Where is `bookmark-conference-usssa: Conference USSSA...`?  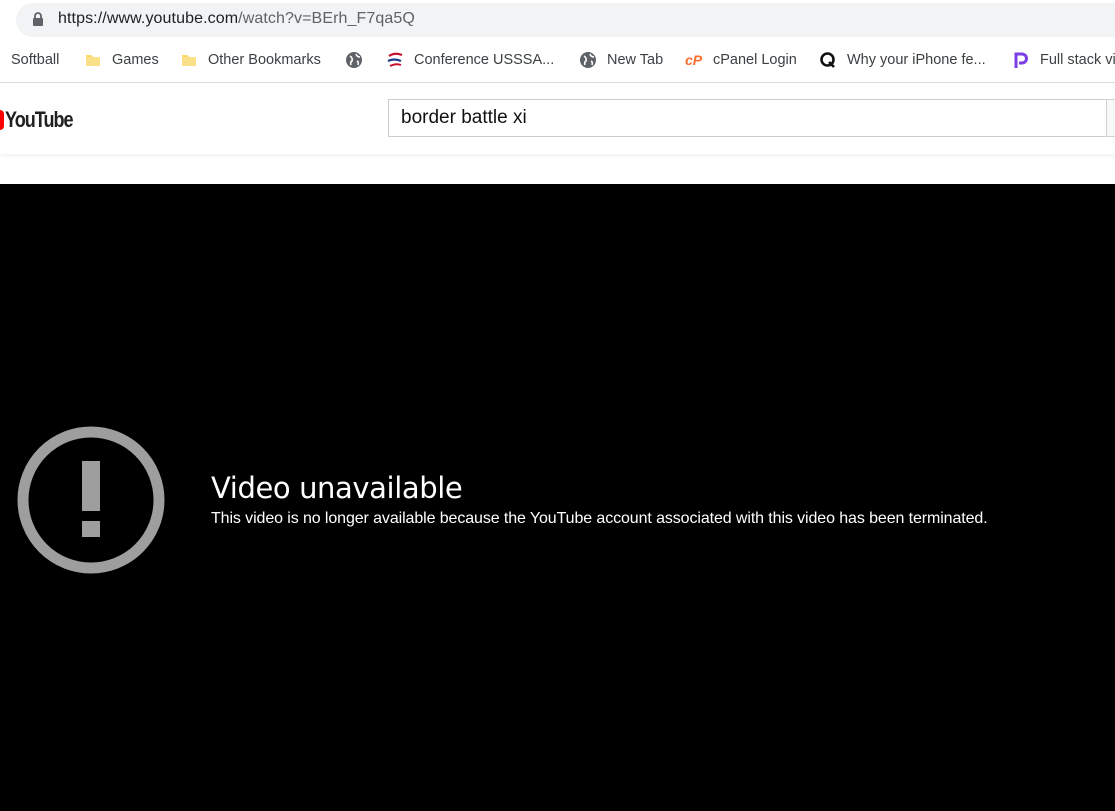 bookmark-conference-usssa: Conference USSSA... is located at coordinates (470, 60).